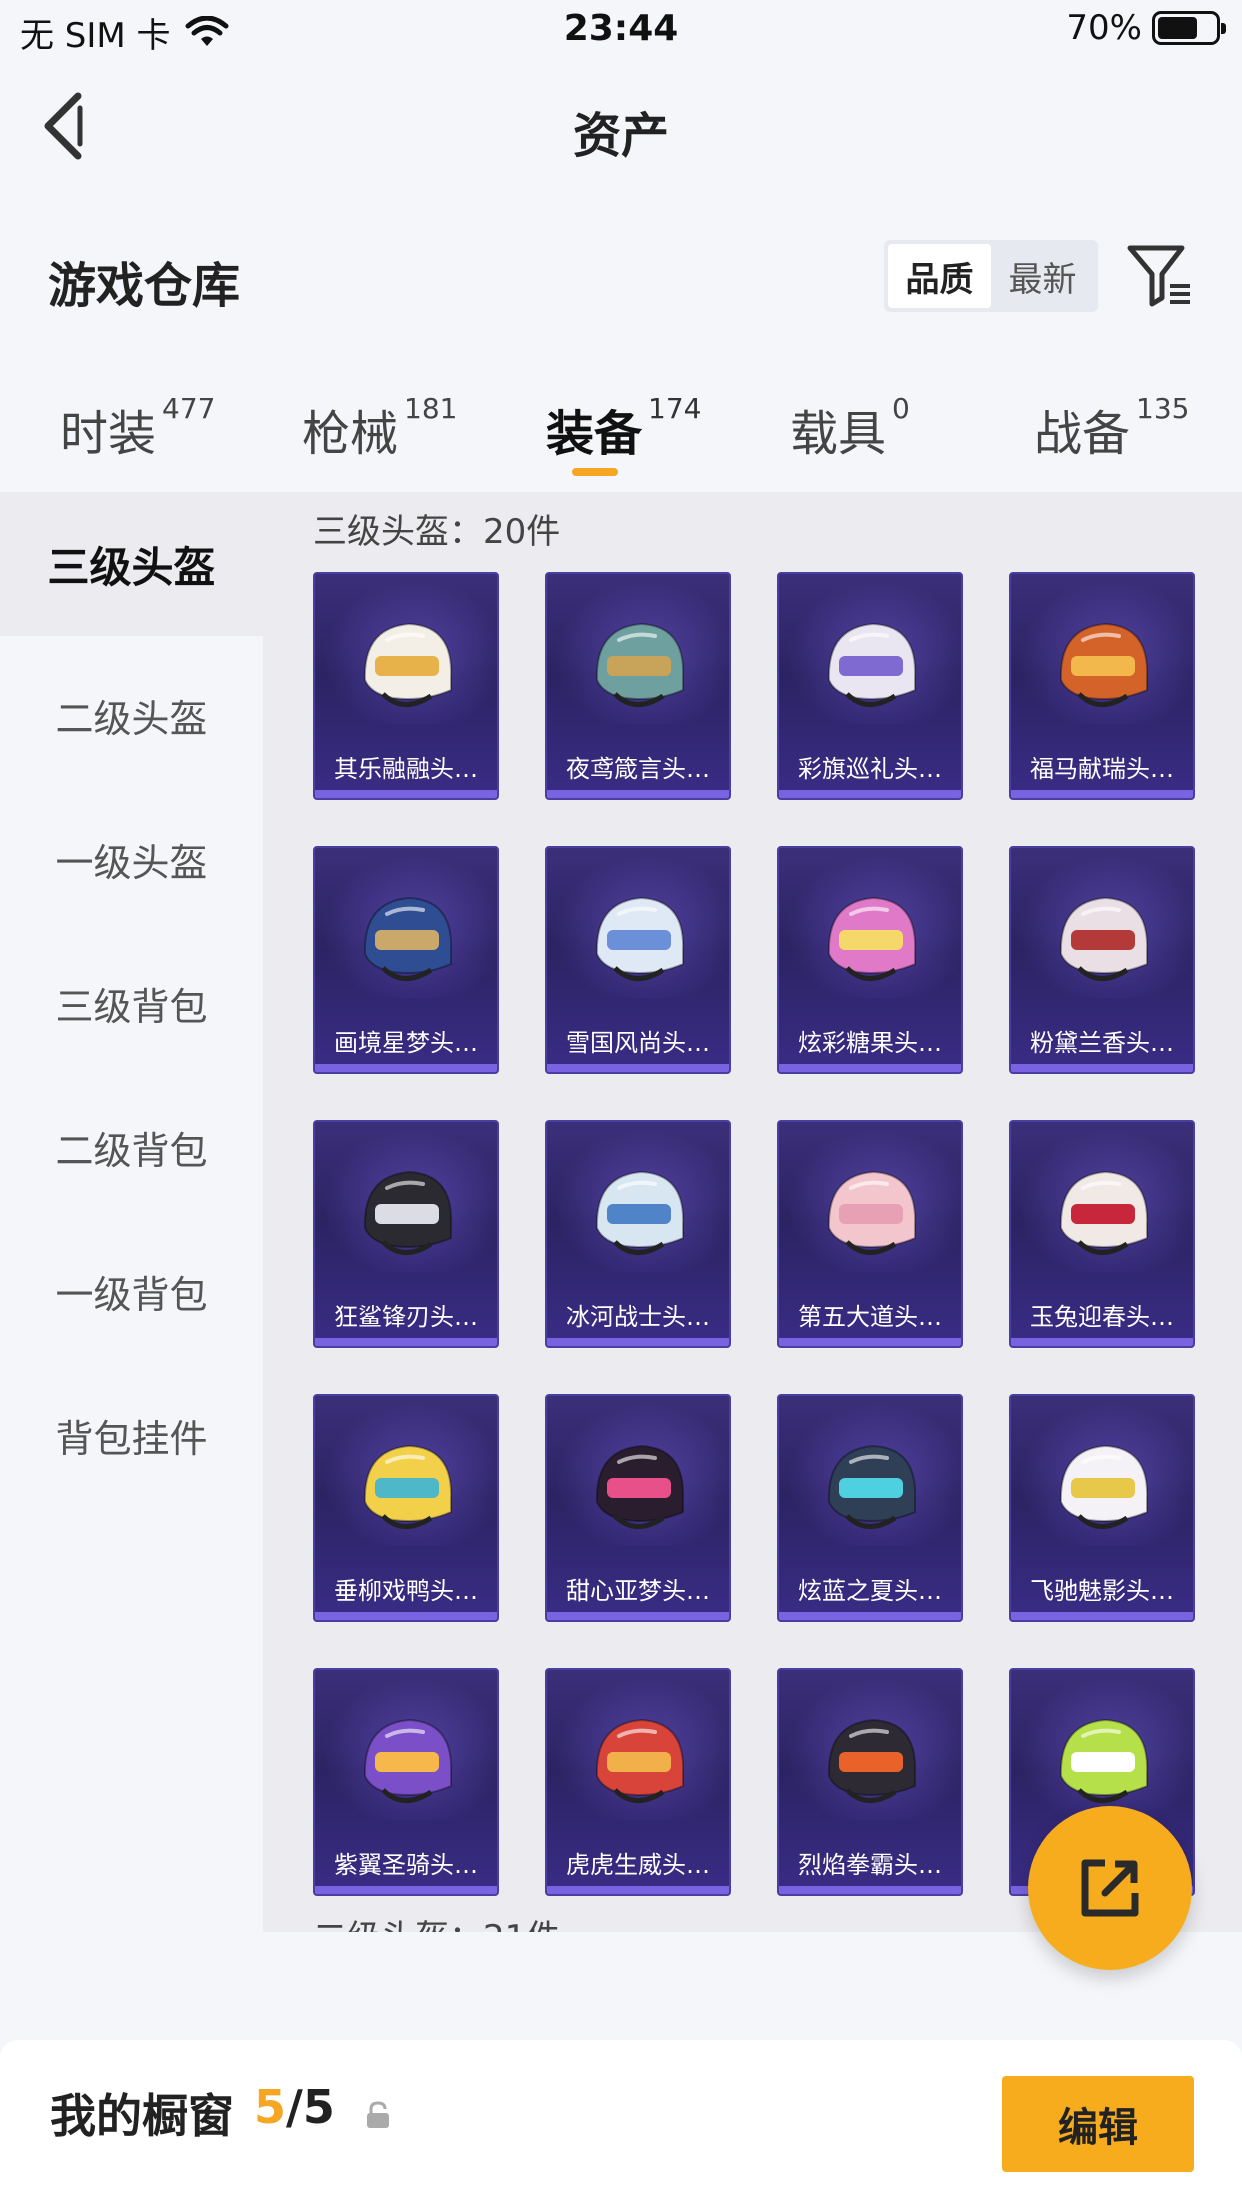 This screenshot has width=1242, height=2208. Describe the element at coordinates (1042, 276) in the screenshot. I see `sort-newest-option: 最新` at that location.